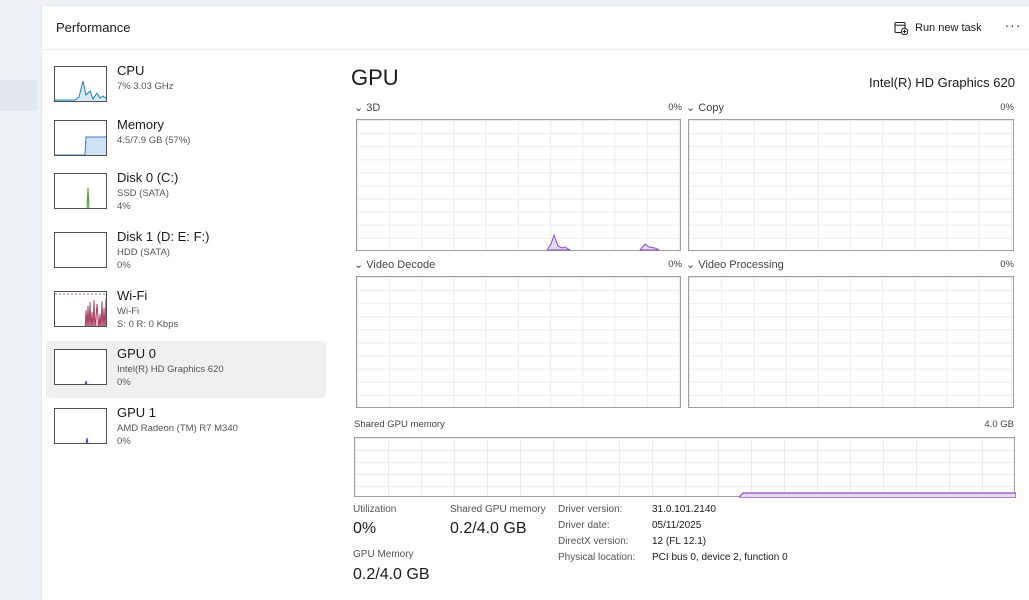  I want to click on sidebar-item-name: Wi-Fi, so click(132, 295).